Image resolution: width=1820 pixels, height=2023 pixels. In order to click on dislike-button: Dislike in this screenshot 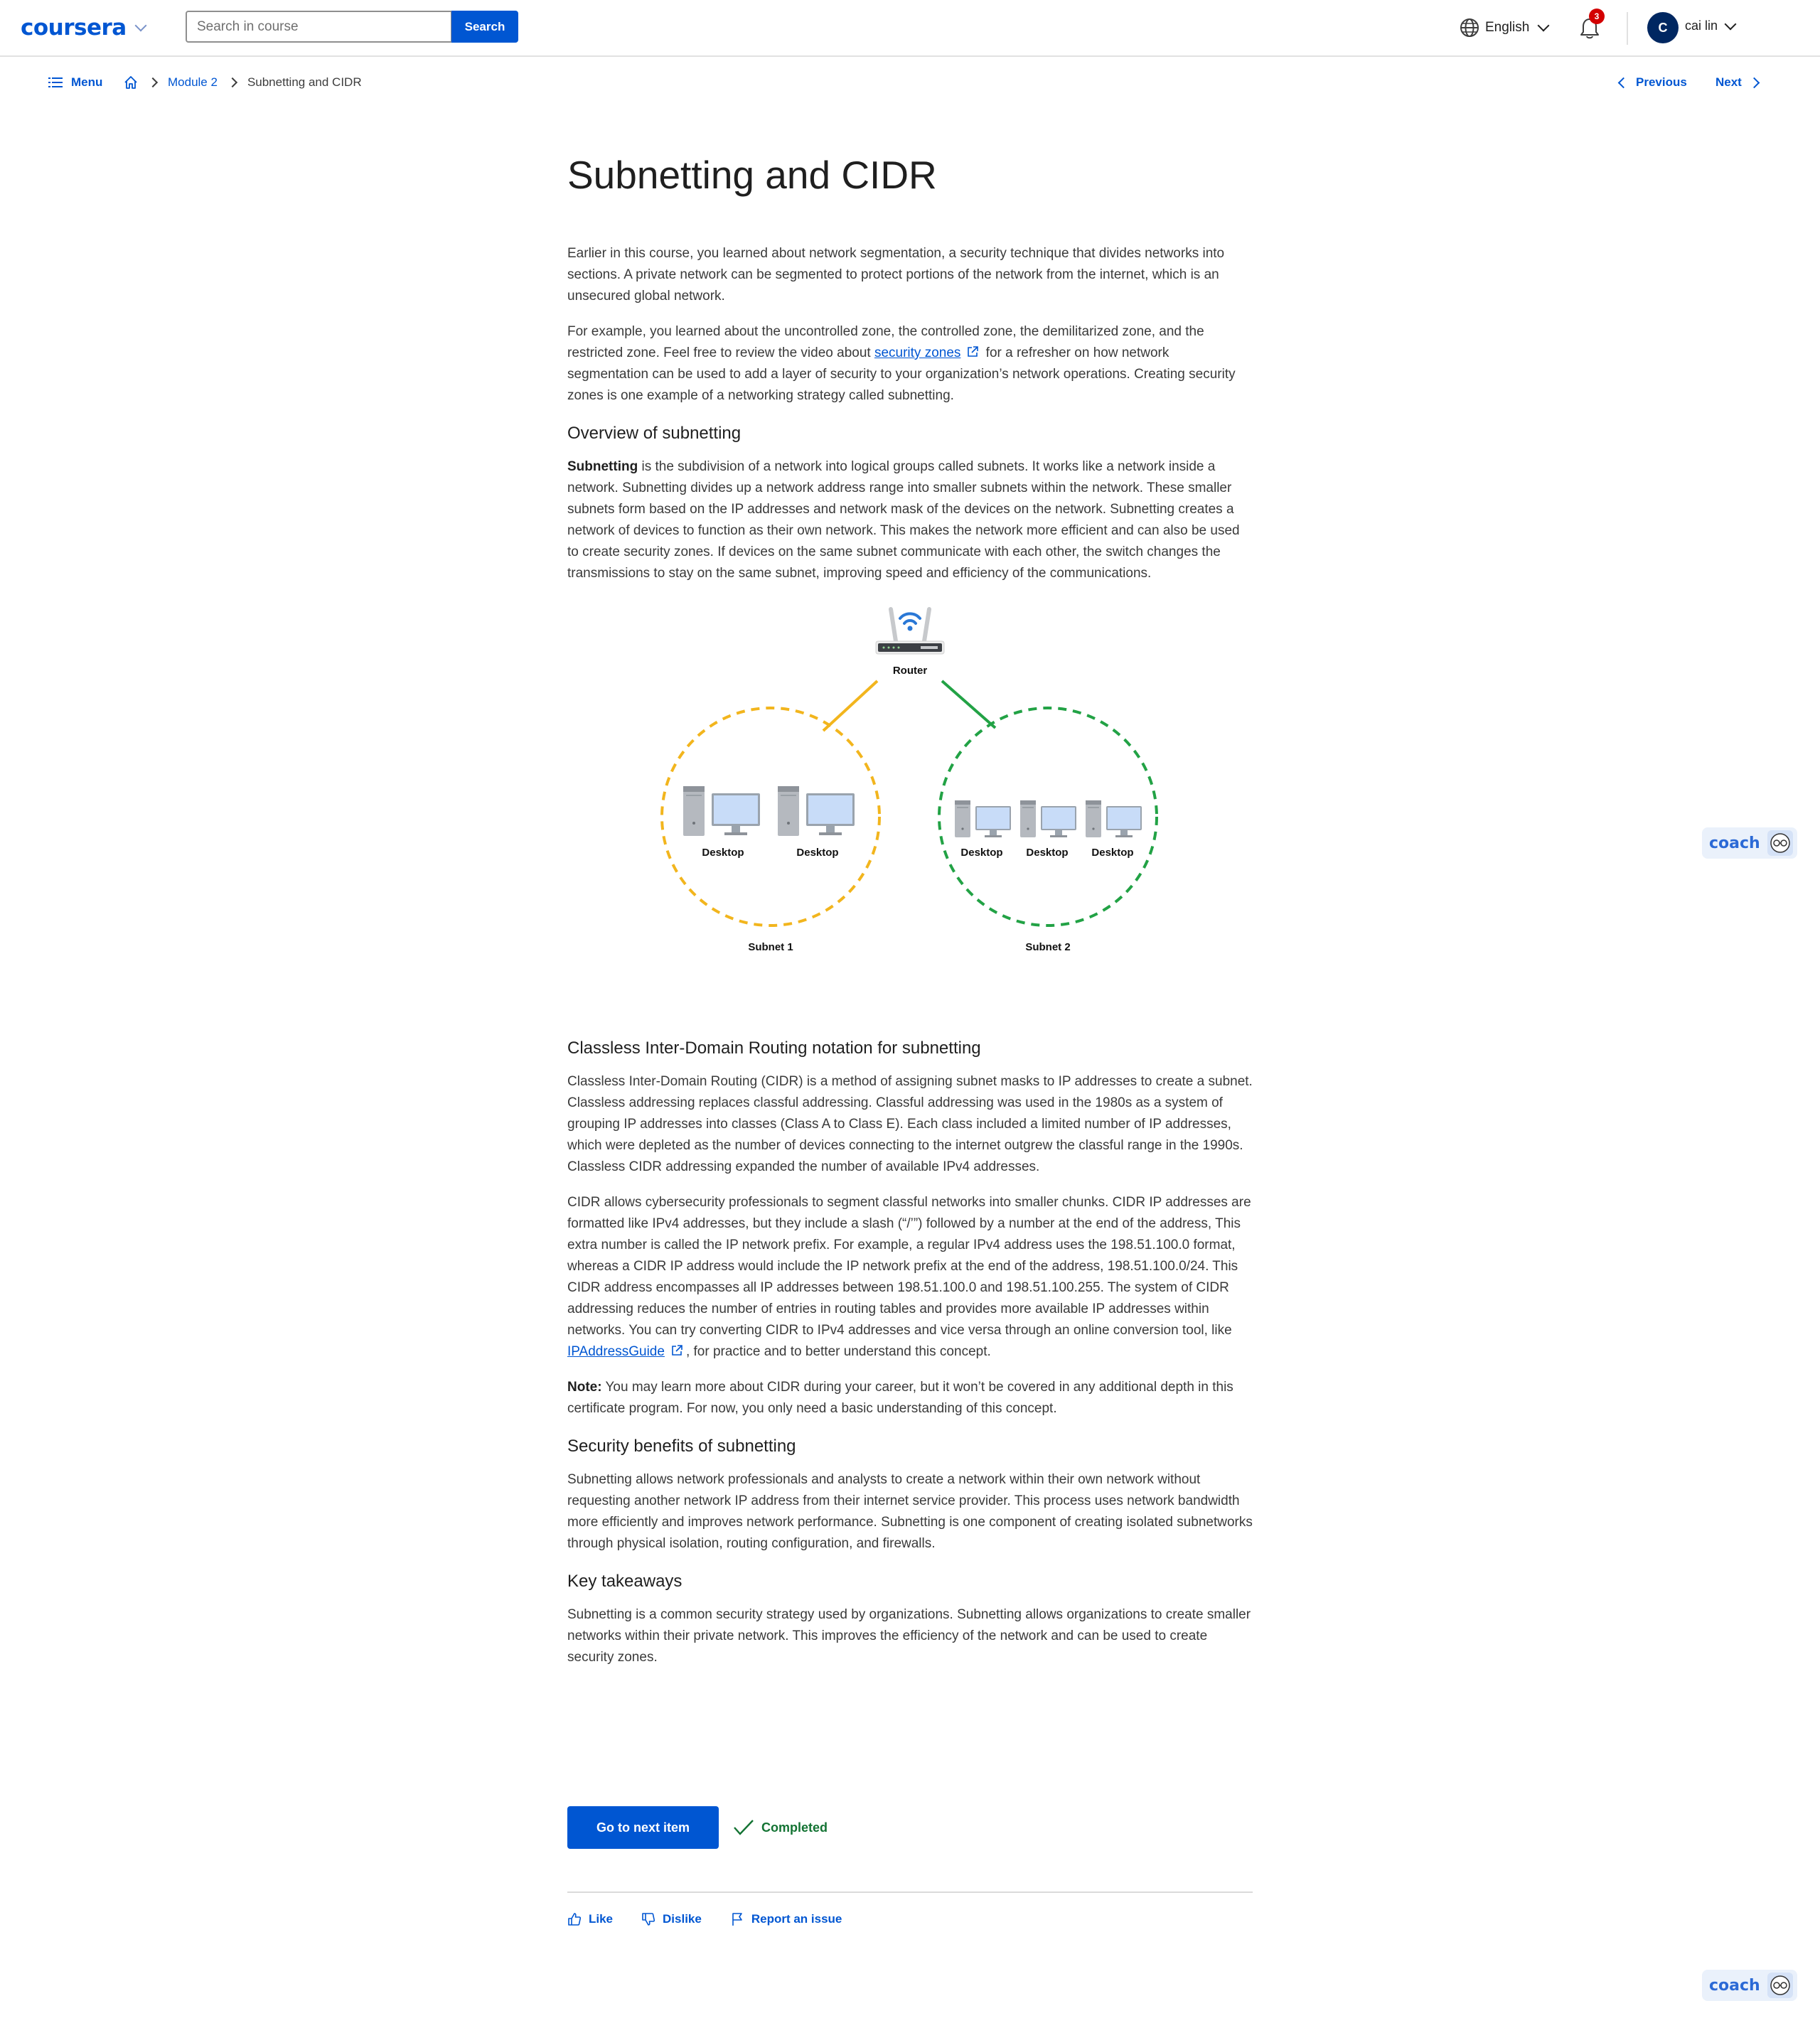, I will do `click(671, 1919)`.